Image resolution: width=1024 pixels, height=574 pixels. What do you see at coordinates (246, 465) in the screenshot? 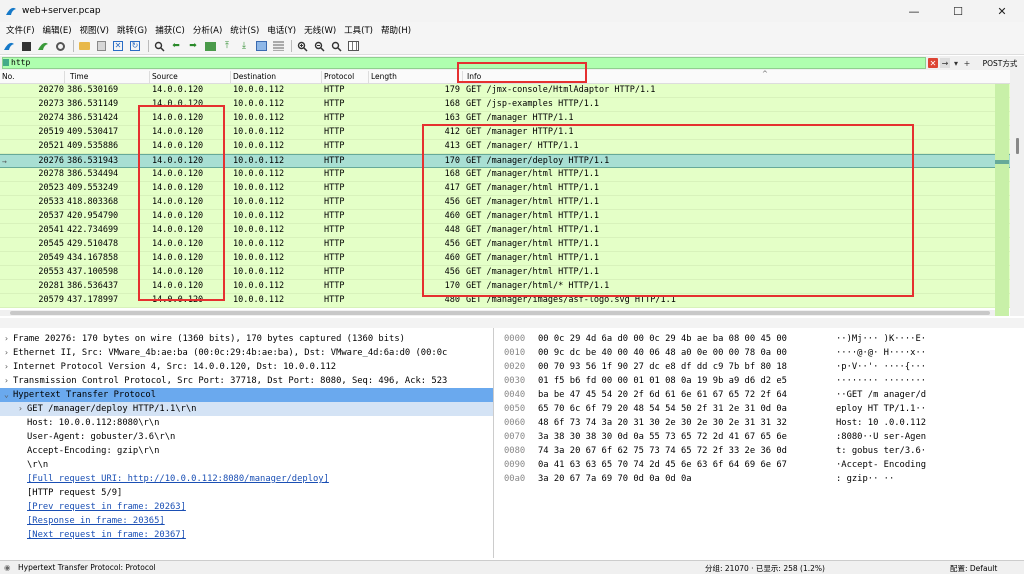
I see `detail-tree-item: \r\n` at bounding box center [246, 465].